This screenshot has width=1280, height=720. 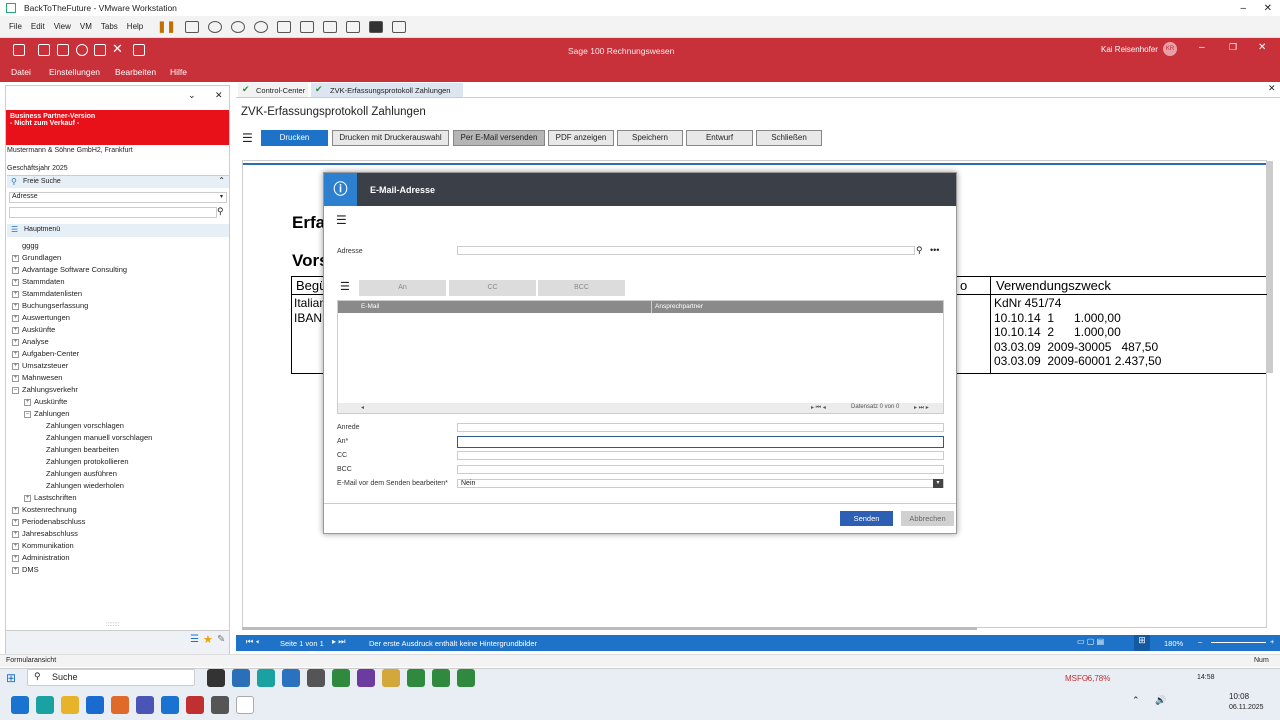 What do you see at coordinates (1272, 88) in the screenshot?
I see `close-tab-icon: ✕` at bounding box center [1272, 88].